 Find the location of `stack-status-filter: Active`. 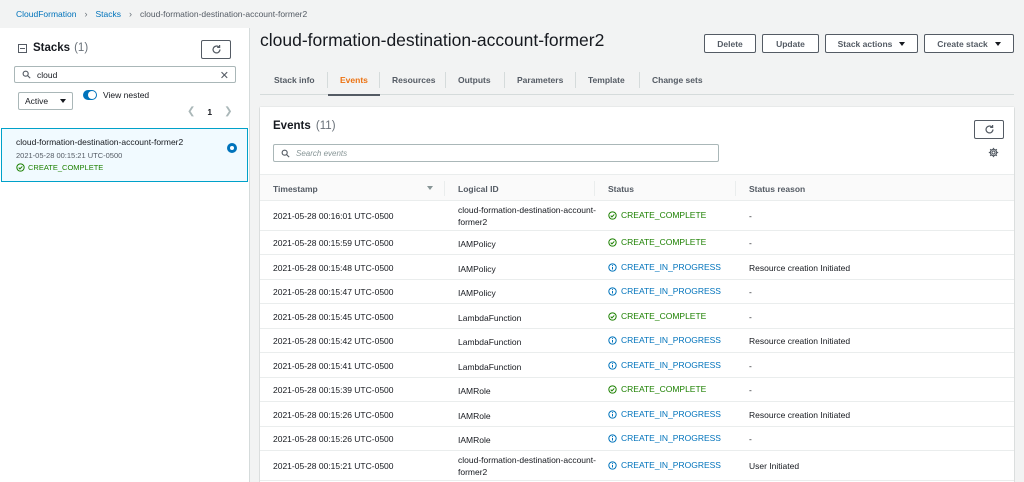

stack-status-filter: Active is located at coordinates (45, 101).